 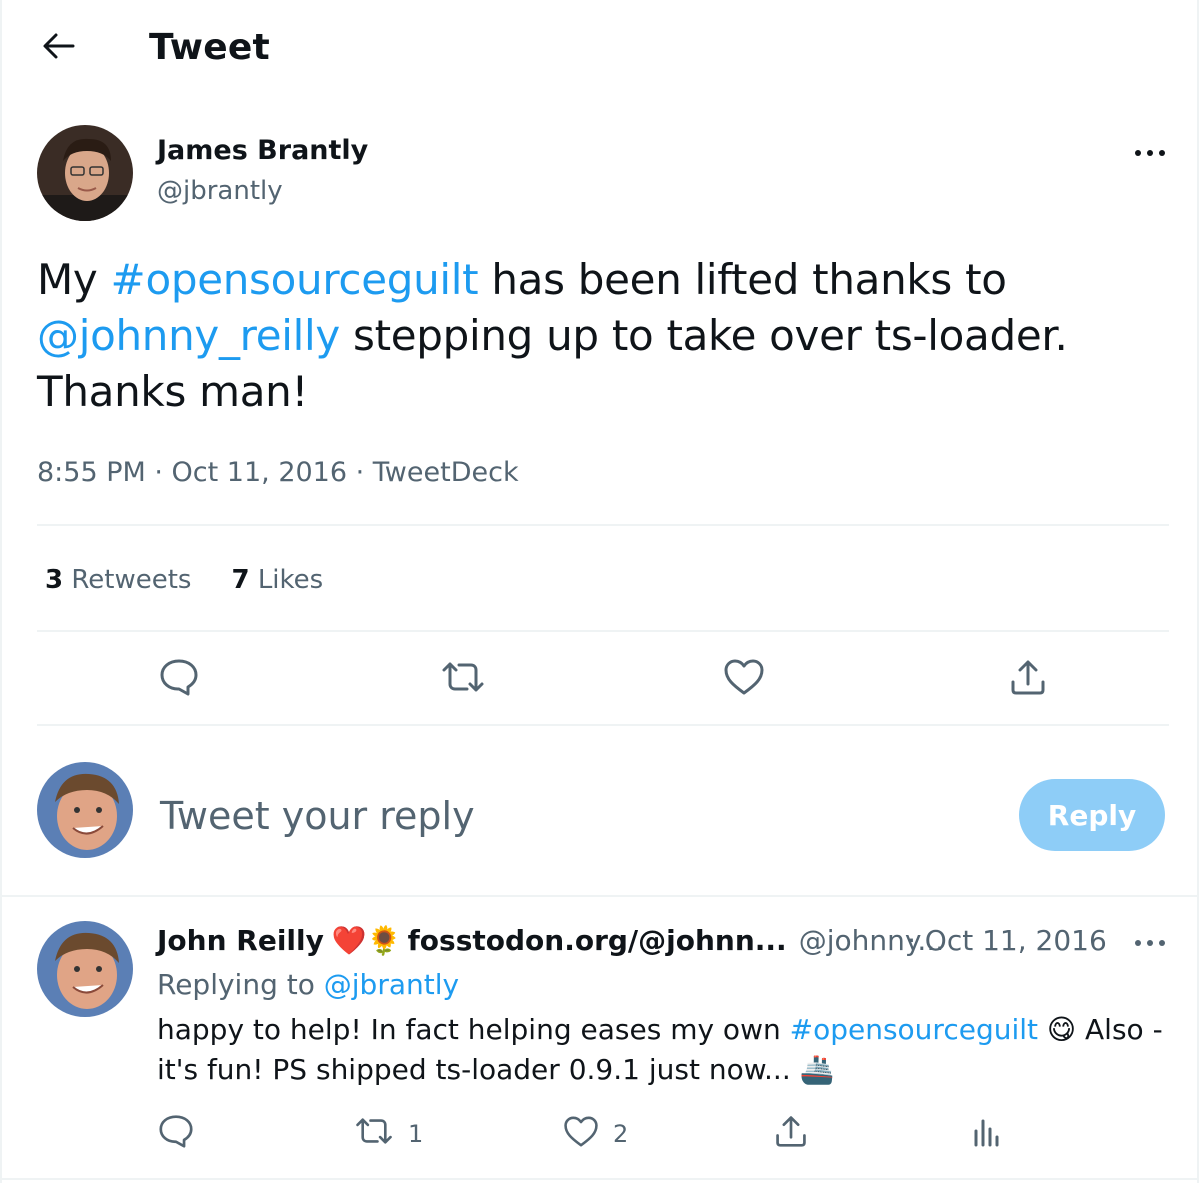 I want to click on author-handle: @jbrantly, so click(x=220, y=191).